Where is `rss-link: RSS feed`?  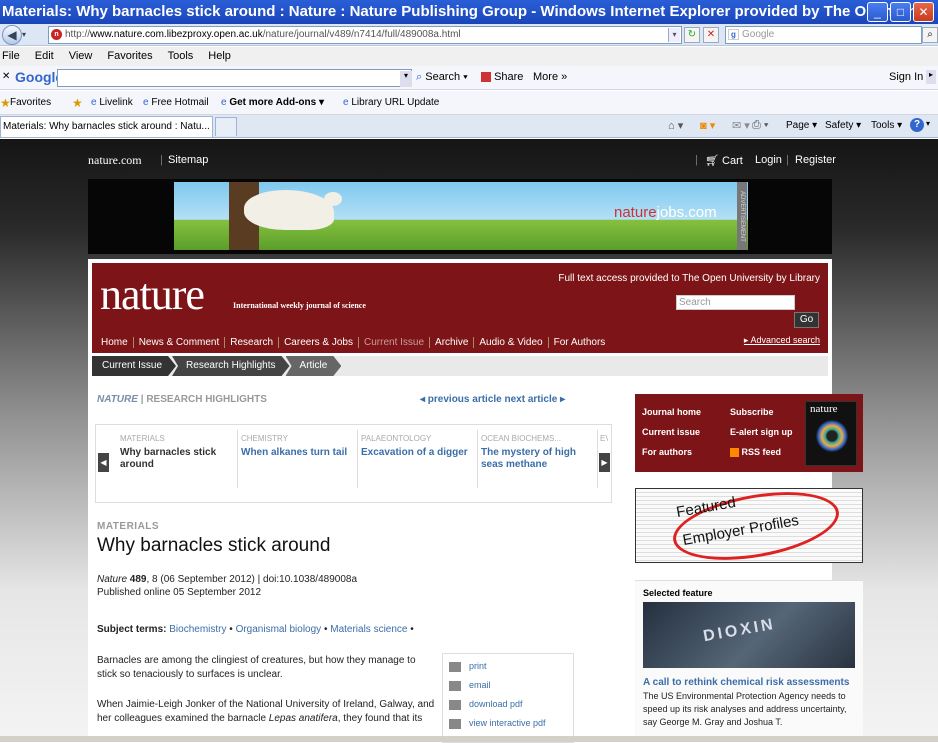 rss-link: RSS feed is located at coordinates (755, 452).